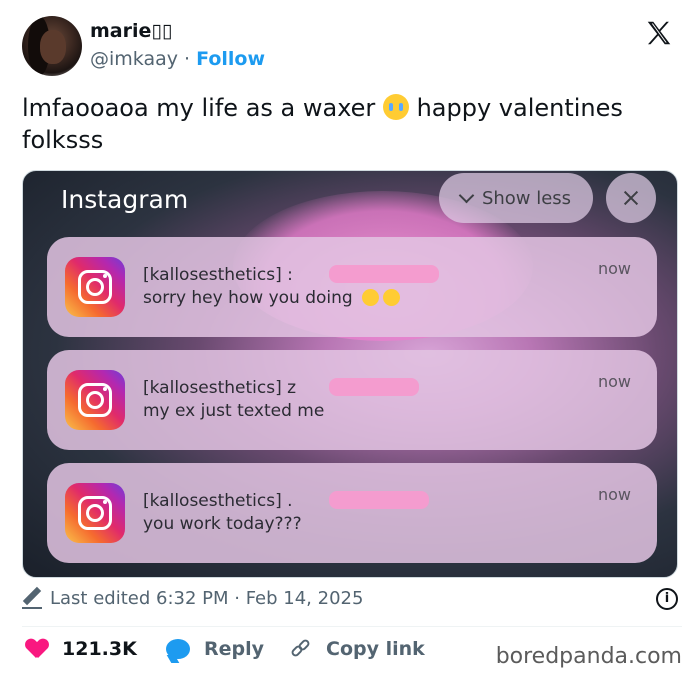 Image resolution: width=700 pixels, height=679 pixels. What do you see at coordinates (659, 33) in the screenshot?
I see `x-logo-icon` at bounding box center [659, 33].